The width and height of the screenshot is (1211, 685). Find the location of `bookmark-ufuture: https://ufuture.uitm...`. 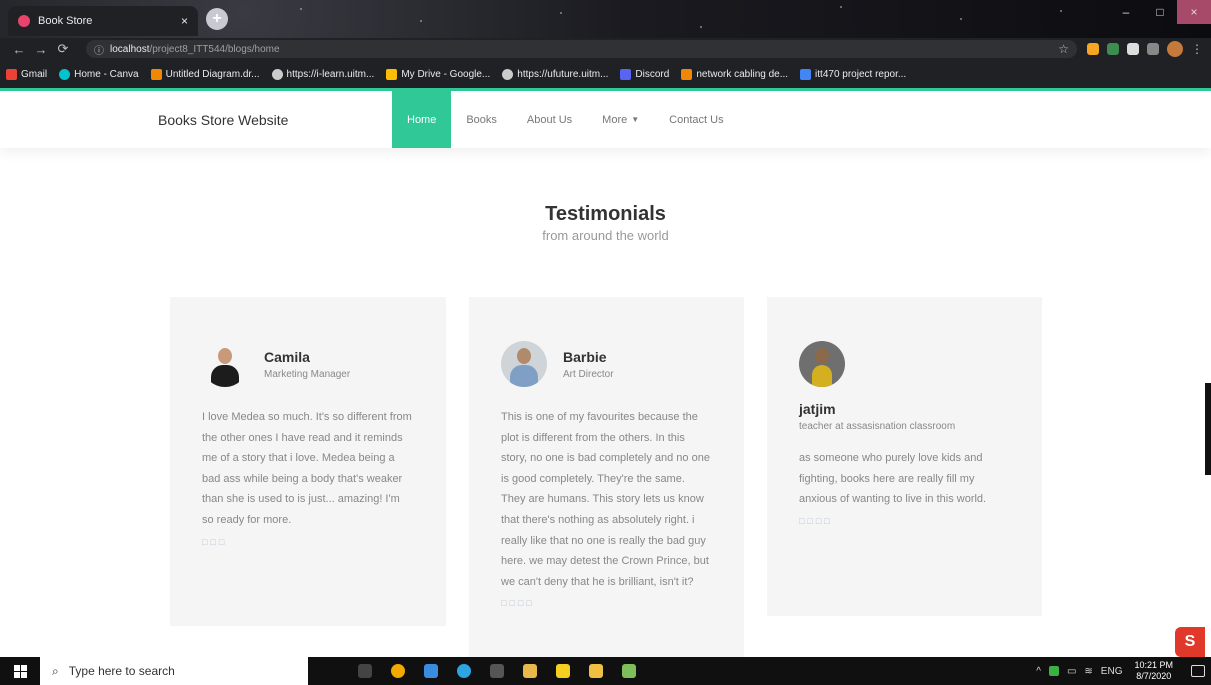

bookmark-ufuture: https://ufuture.uitm... is located at coordinates (555, 74).